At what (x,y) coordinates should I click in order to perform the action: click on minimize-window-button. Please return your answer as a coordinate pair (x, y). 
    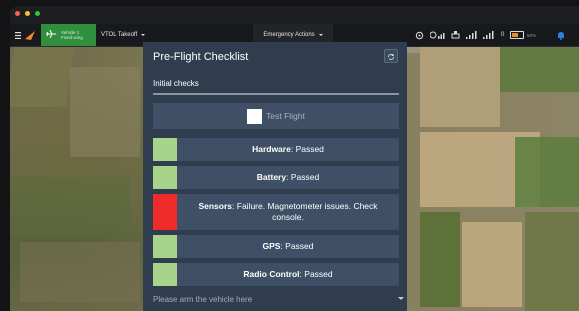
    Looking at the image, I should click on (27, 13).